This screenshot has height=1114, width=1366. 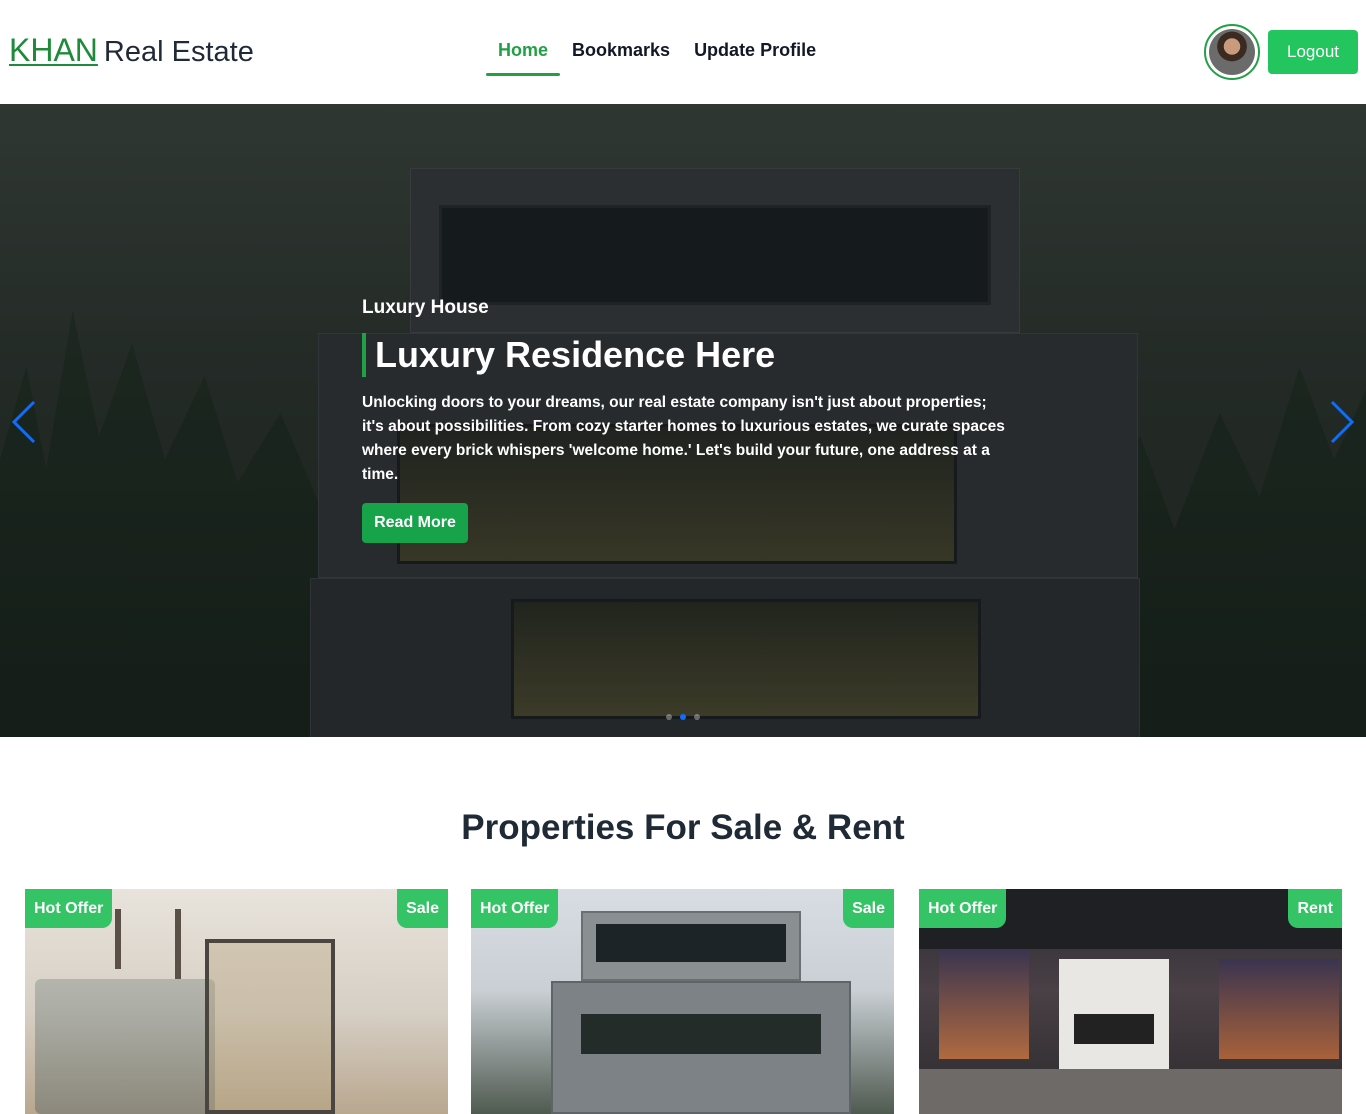 I want to click on hero-subtitle: Luxury House, so click(x=425, y=307).